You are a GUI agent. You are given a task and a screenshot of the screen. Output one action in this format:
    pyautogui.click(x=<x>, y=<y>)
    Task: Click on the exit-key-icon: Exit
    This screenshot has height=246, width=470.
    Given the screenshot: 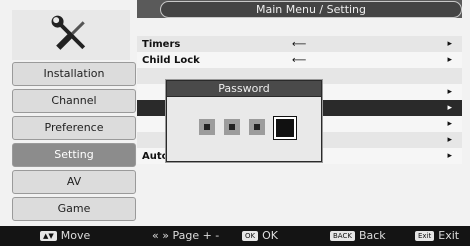 What is the action you would take?
    pyautogui.click(x=425, y=236)
    